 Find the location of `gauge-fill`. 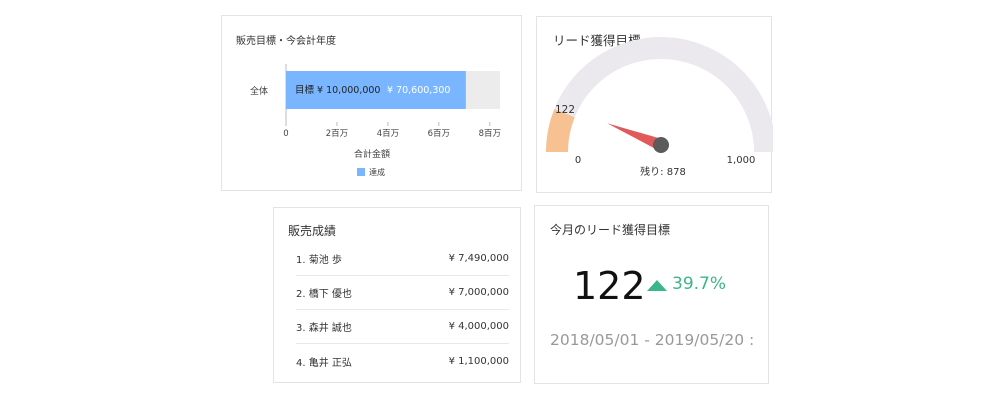

gauge-fill is located at coordinates (560, 130).